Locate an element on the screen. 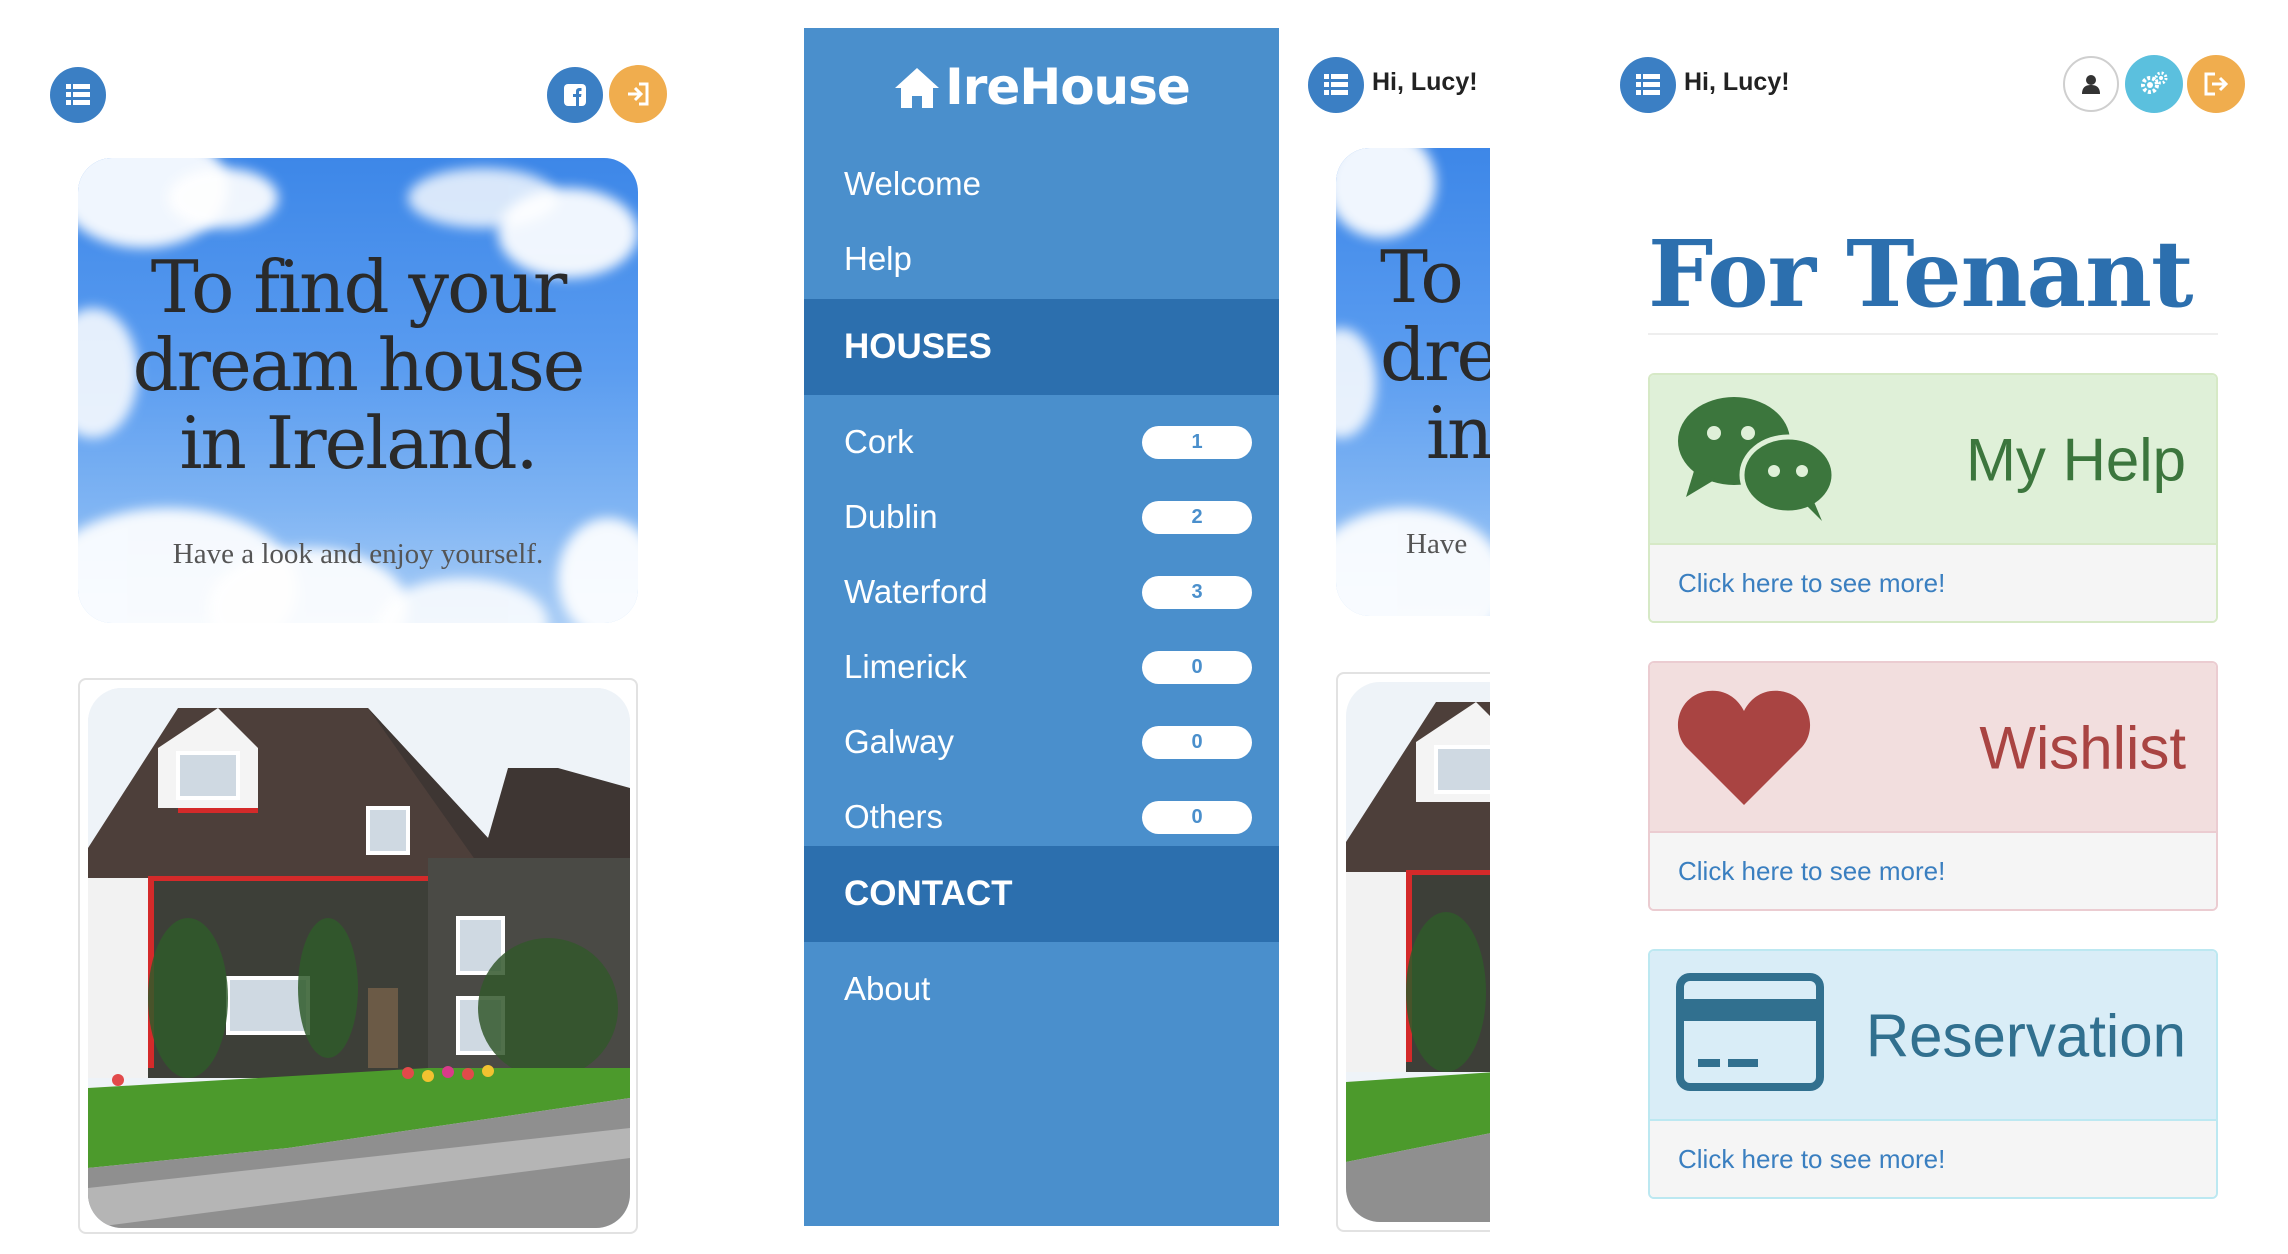 The width and height of the screenshot is (2288, 1254). menu-header-contact: CONTACT is located at coordinates (1041, 894).